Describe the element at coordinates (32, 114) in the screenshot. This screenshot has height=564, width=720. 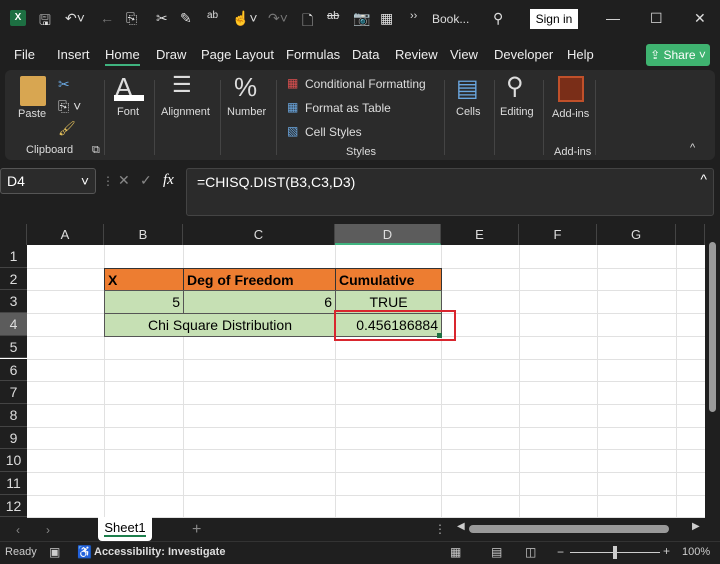
I see `paste-button: Paste` at that location.